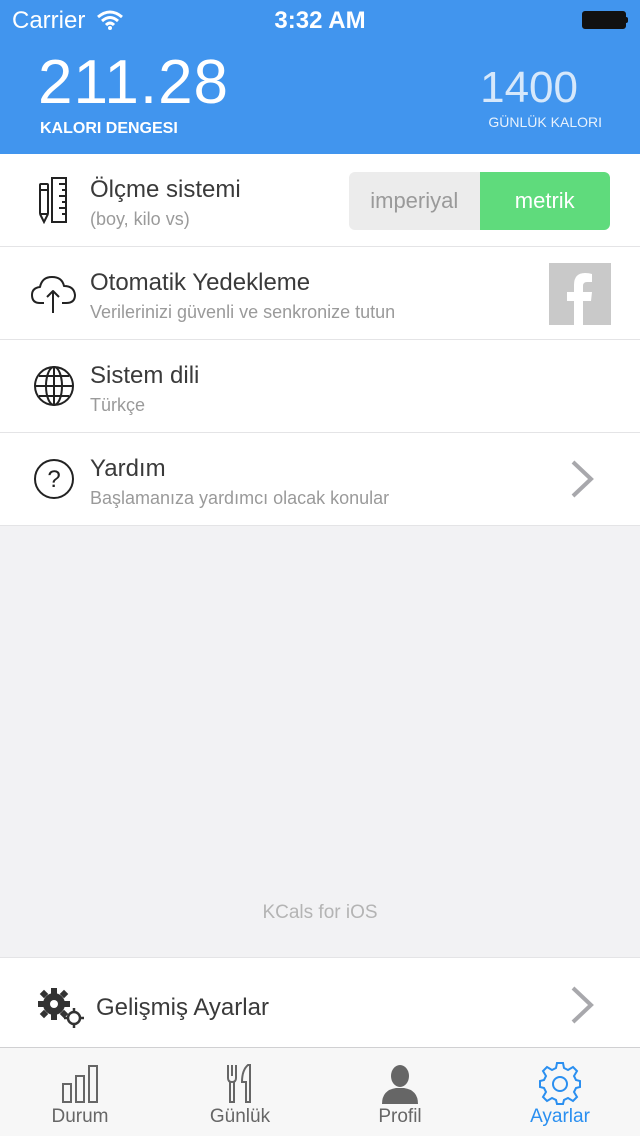 The height and width of the screenshot is (1136, 640). Describe the element at coordinates (128, 468) in the screenshot. I see `setting-title: Yardım` at that location.